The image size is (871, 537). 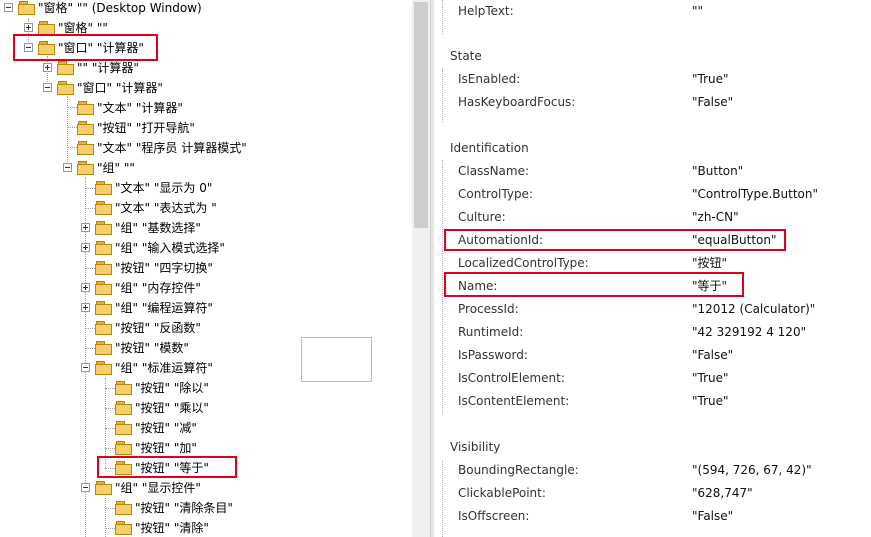 I want to click on prop-localizedcontroltype-value: "按钮", so click(x=710, y=263).